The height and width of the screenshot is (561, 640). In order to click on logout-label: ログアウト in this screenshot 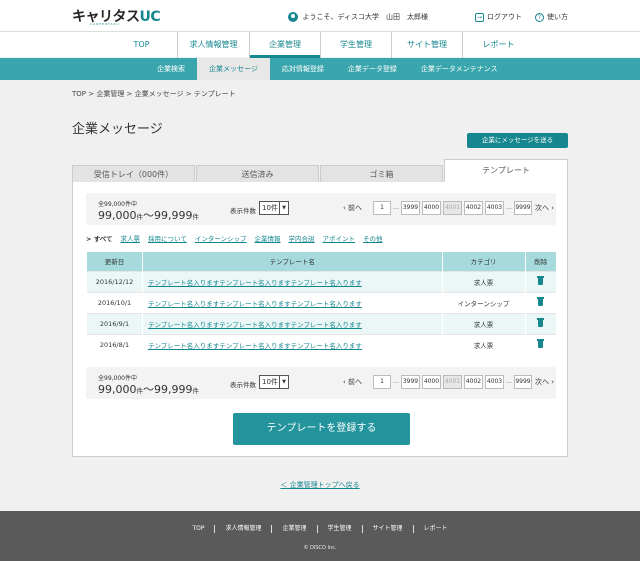, I will do `click(504, 17)`.